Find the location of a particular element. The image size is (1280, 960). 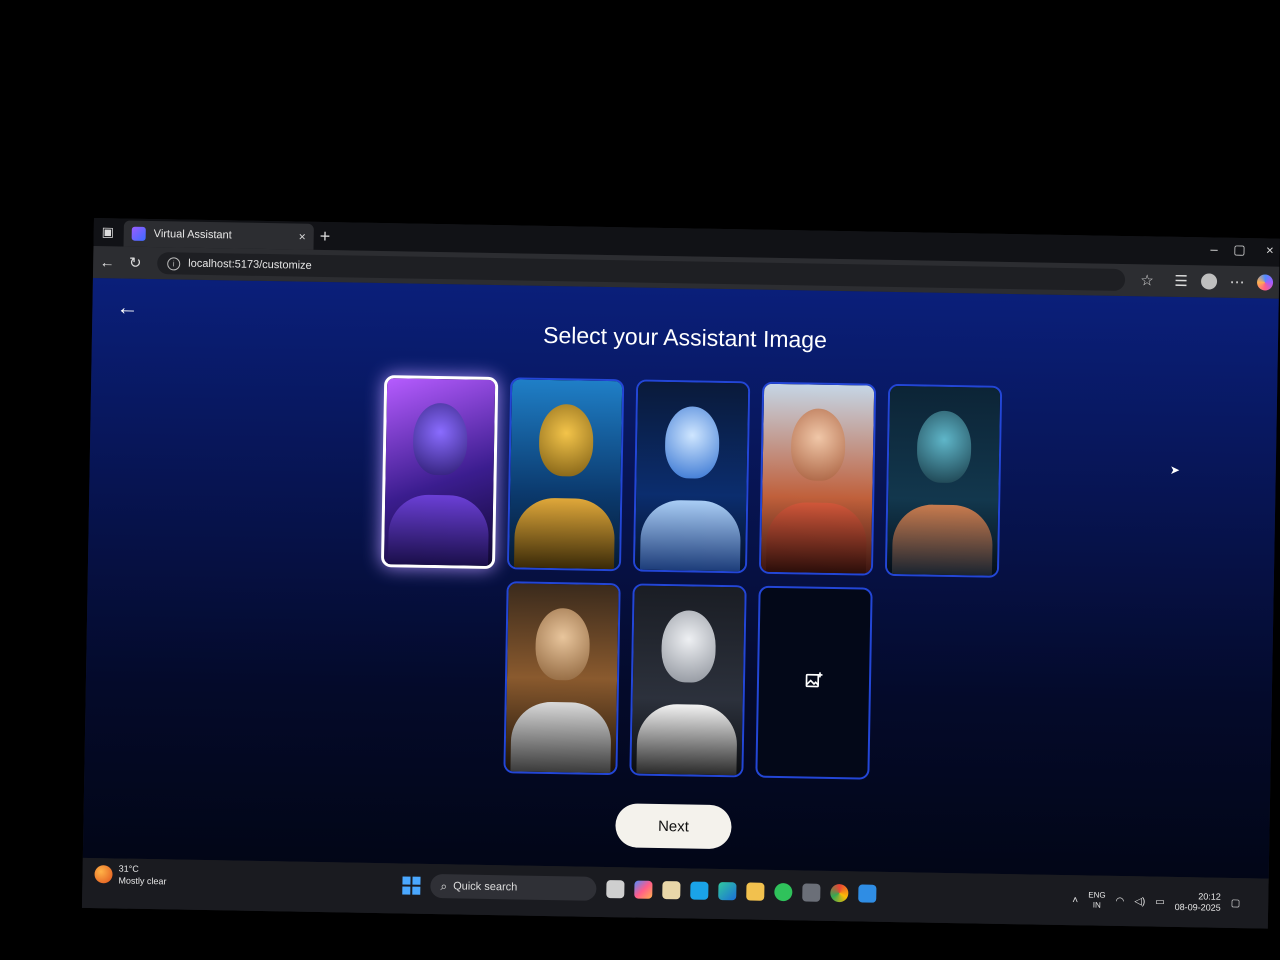

assistant-card-cyborg-woman-blue is located at coordinates (943, 480).